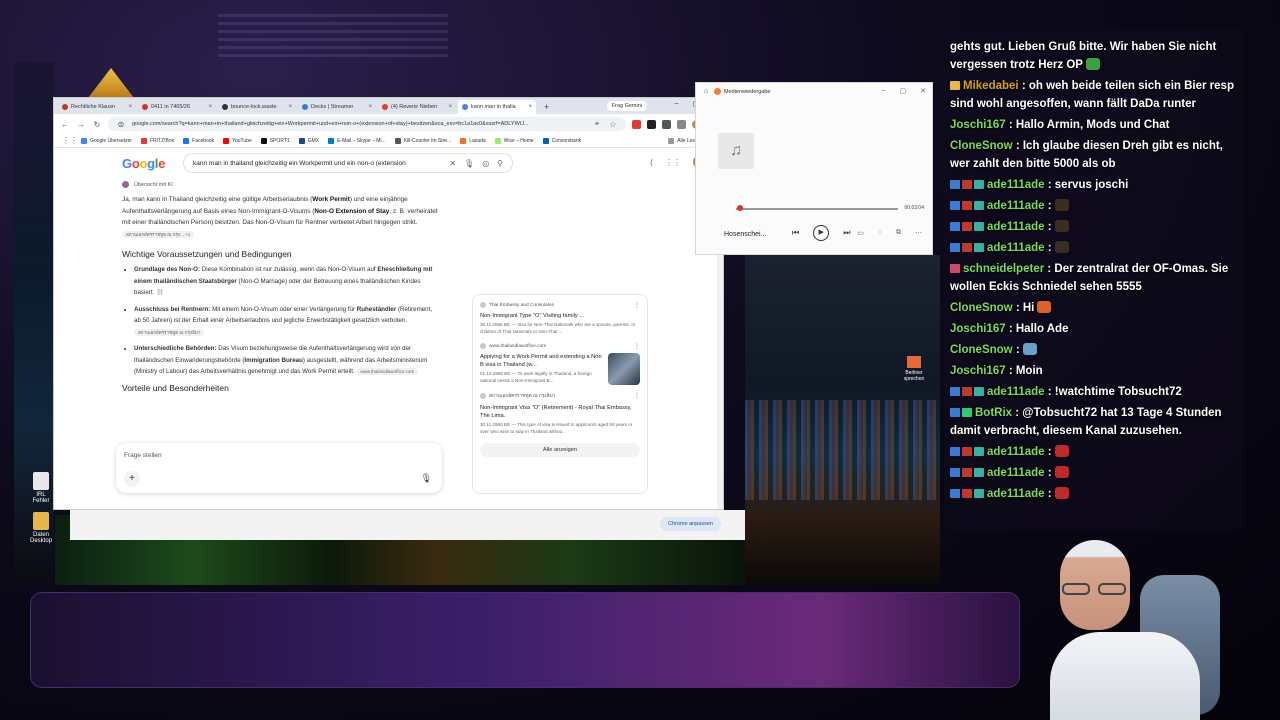 The height and width of the screenshot is (720, 1280). I want to click on lens-icon: ◎, so click(485, 163).